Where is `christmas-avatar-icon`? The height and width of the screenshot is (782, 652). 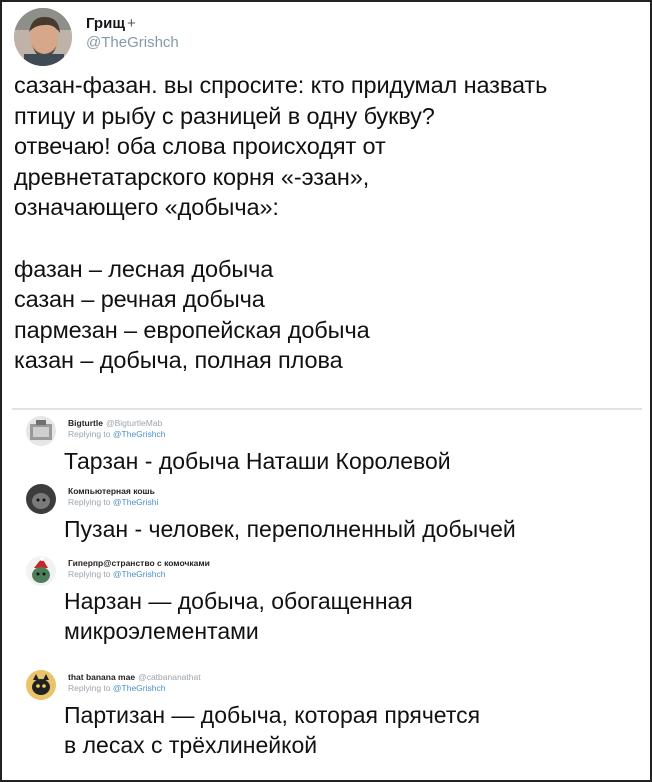 christmas-avatar-icon is located at coordinates (41, 571).